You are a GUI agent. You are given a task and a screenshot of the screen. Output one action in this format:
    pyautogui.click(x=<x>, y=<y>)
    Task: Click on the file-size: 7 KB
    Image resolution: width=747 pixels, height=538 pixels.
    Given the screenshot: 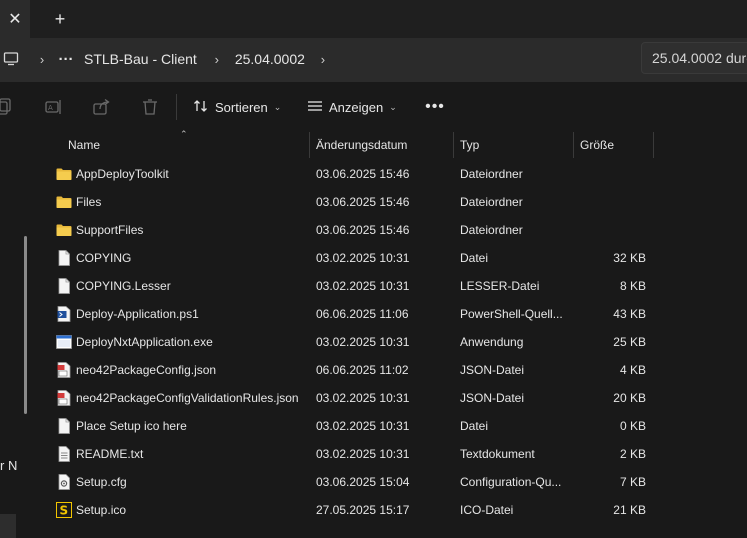 What is the action you would take?
    pyautogui.click(x=632, y=482)
    